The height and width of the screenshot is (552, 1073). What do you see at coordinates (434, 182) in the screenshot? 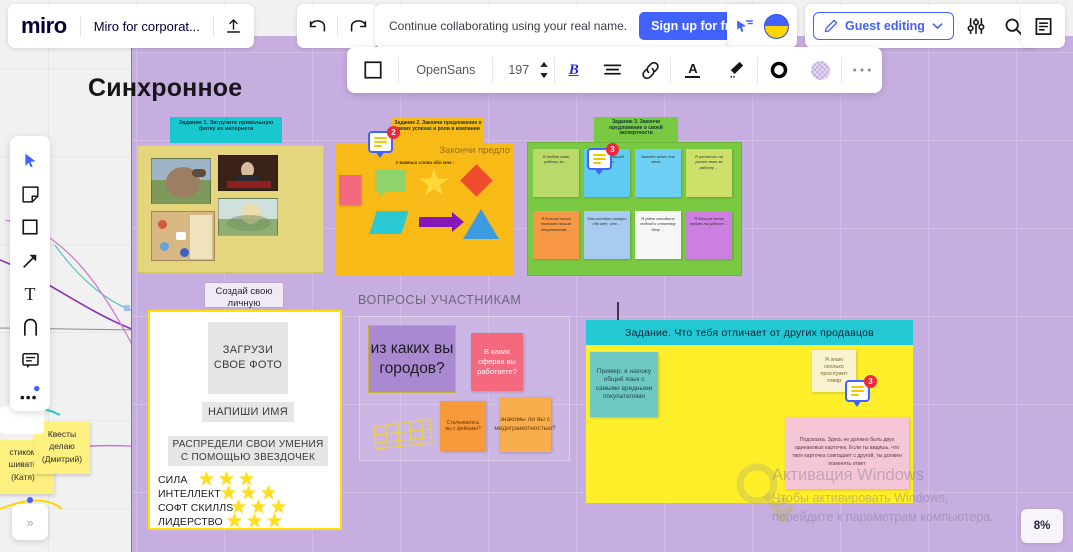
I see `star-shape` at bounding box center [434, 182].